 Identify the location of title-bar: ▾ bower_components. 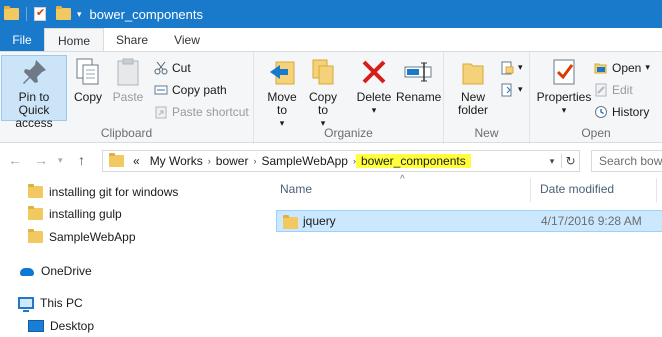
(331, 14).